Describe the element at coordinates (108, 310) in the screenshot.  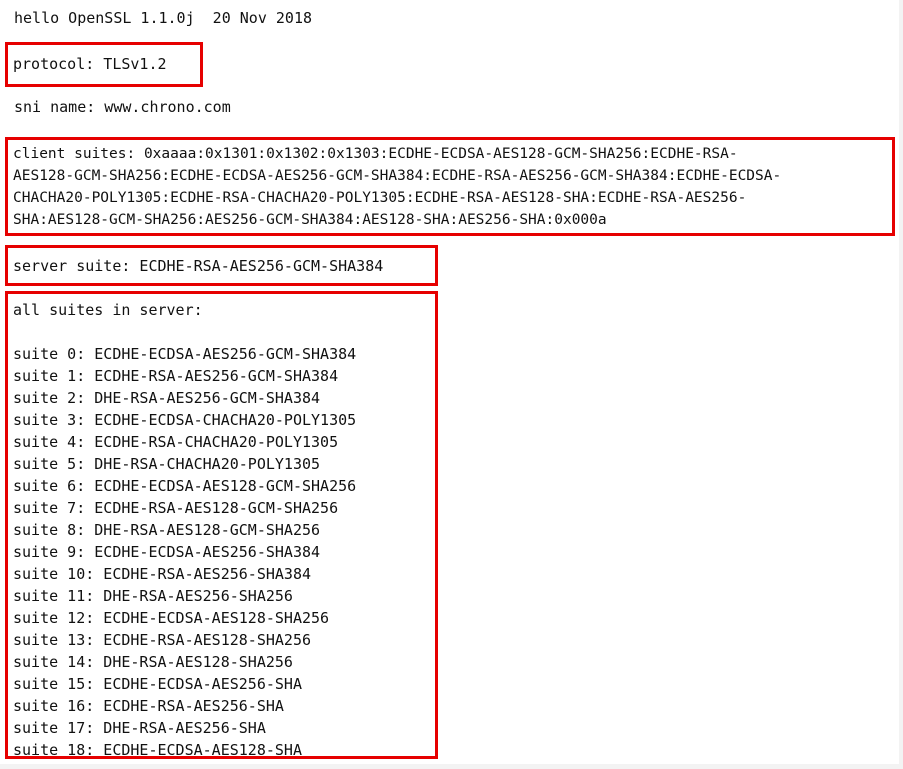
I see `all-suites-title: all suites in server:` at that location.